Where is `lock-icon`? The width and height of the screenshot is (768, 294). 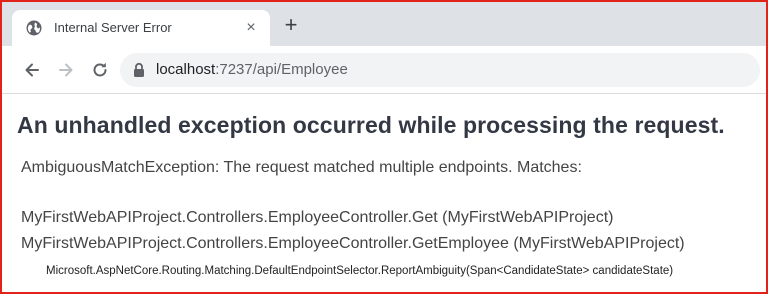 lock-icon is located at coordinates (139, 70).